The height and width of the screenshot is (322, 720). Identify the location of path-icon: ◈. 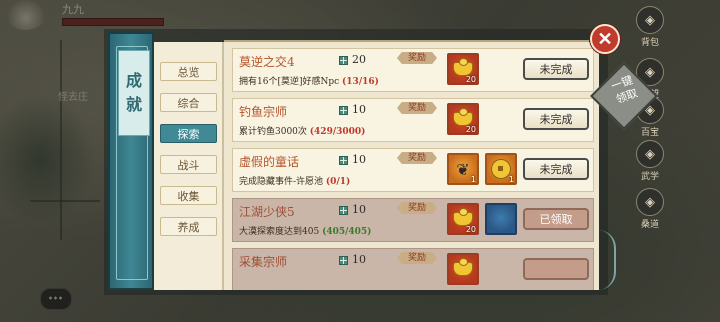
(650, 202).